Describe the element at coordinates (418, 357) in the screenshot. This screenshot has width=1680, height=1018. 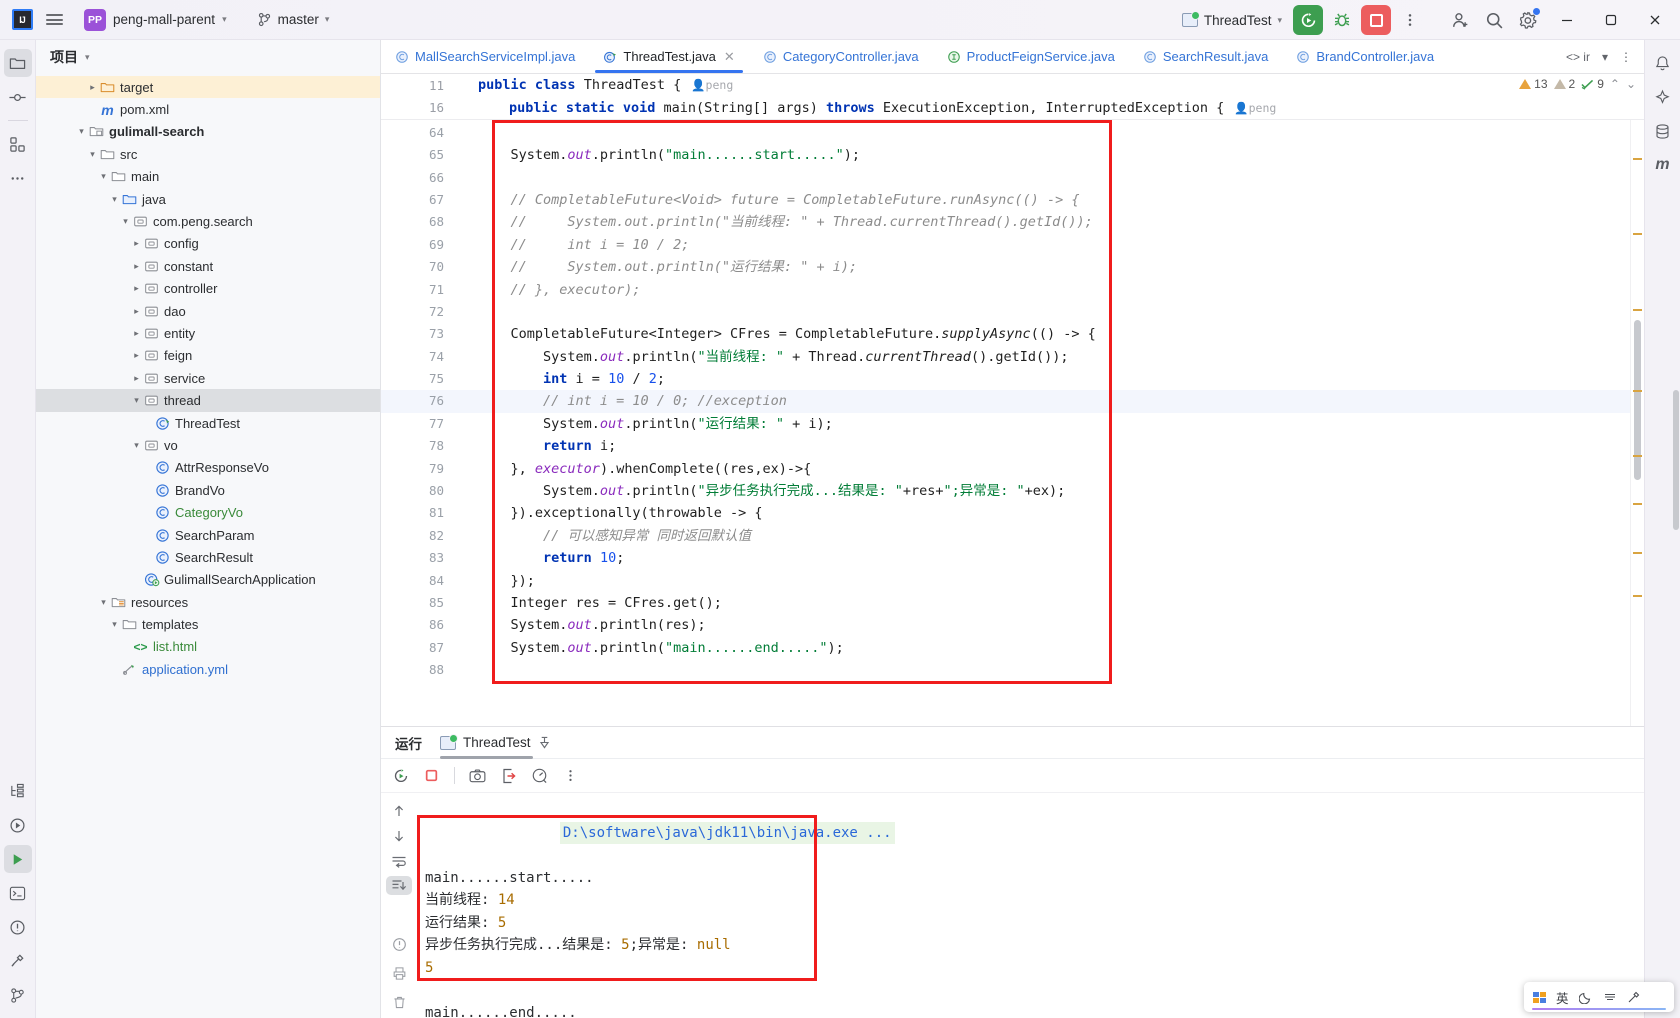
I see `line-number: 74` at that location.